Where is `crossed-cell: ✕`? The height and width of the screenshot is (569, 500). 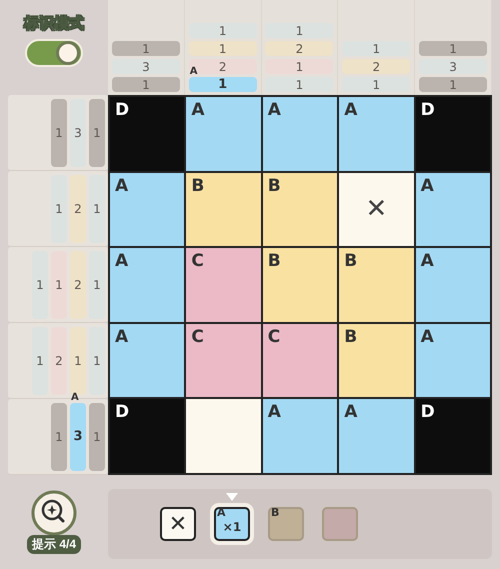
crossed-cell: ✕ is located at coordinates (376, 209).